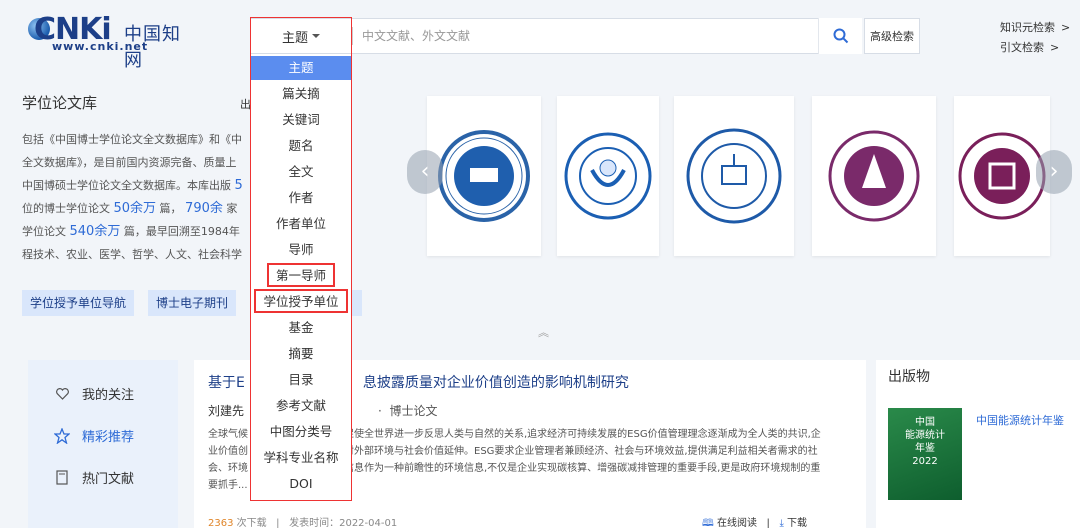  What do you see at coordinates (301, 432) in the screenshot?
I see `dropdown-option: 中图分类号` at bounding box center [301, 432].